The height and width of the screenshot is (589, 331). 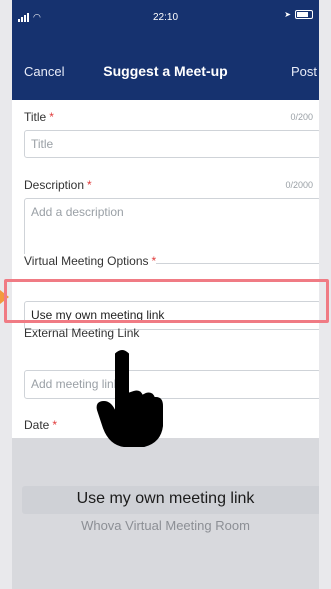 What do you see at coordinates (129, 398) in the screenshot?
I see `pointing-hand-icon` at bounding box center [129, 398].